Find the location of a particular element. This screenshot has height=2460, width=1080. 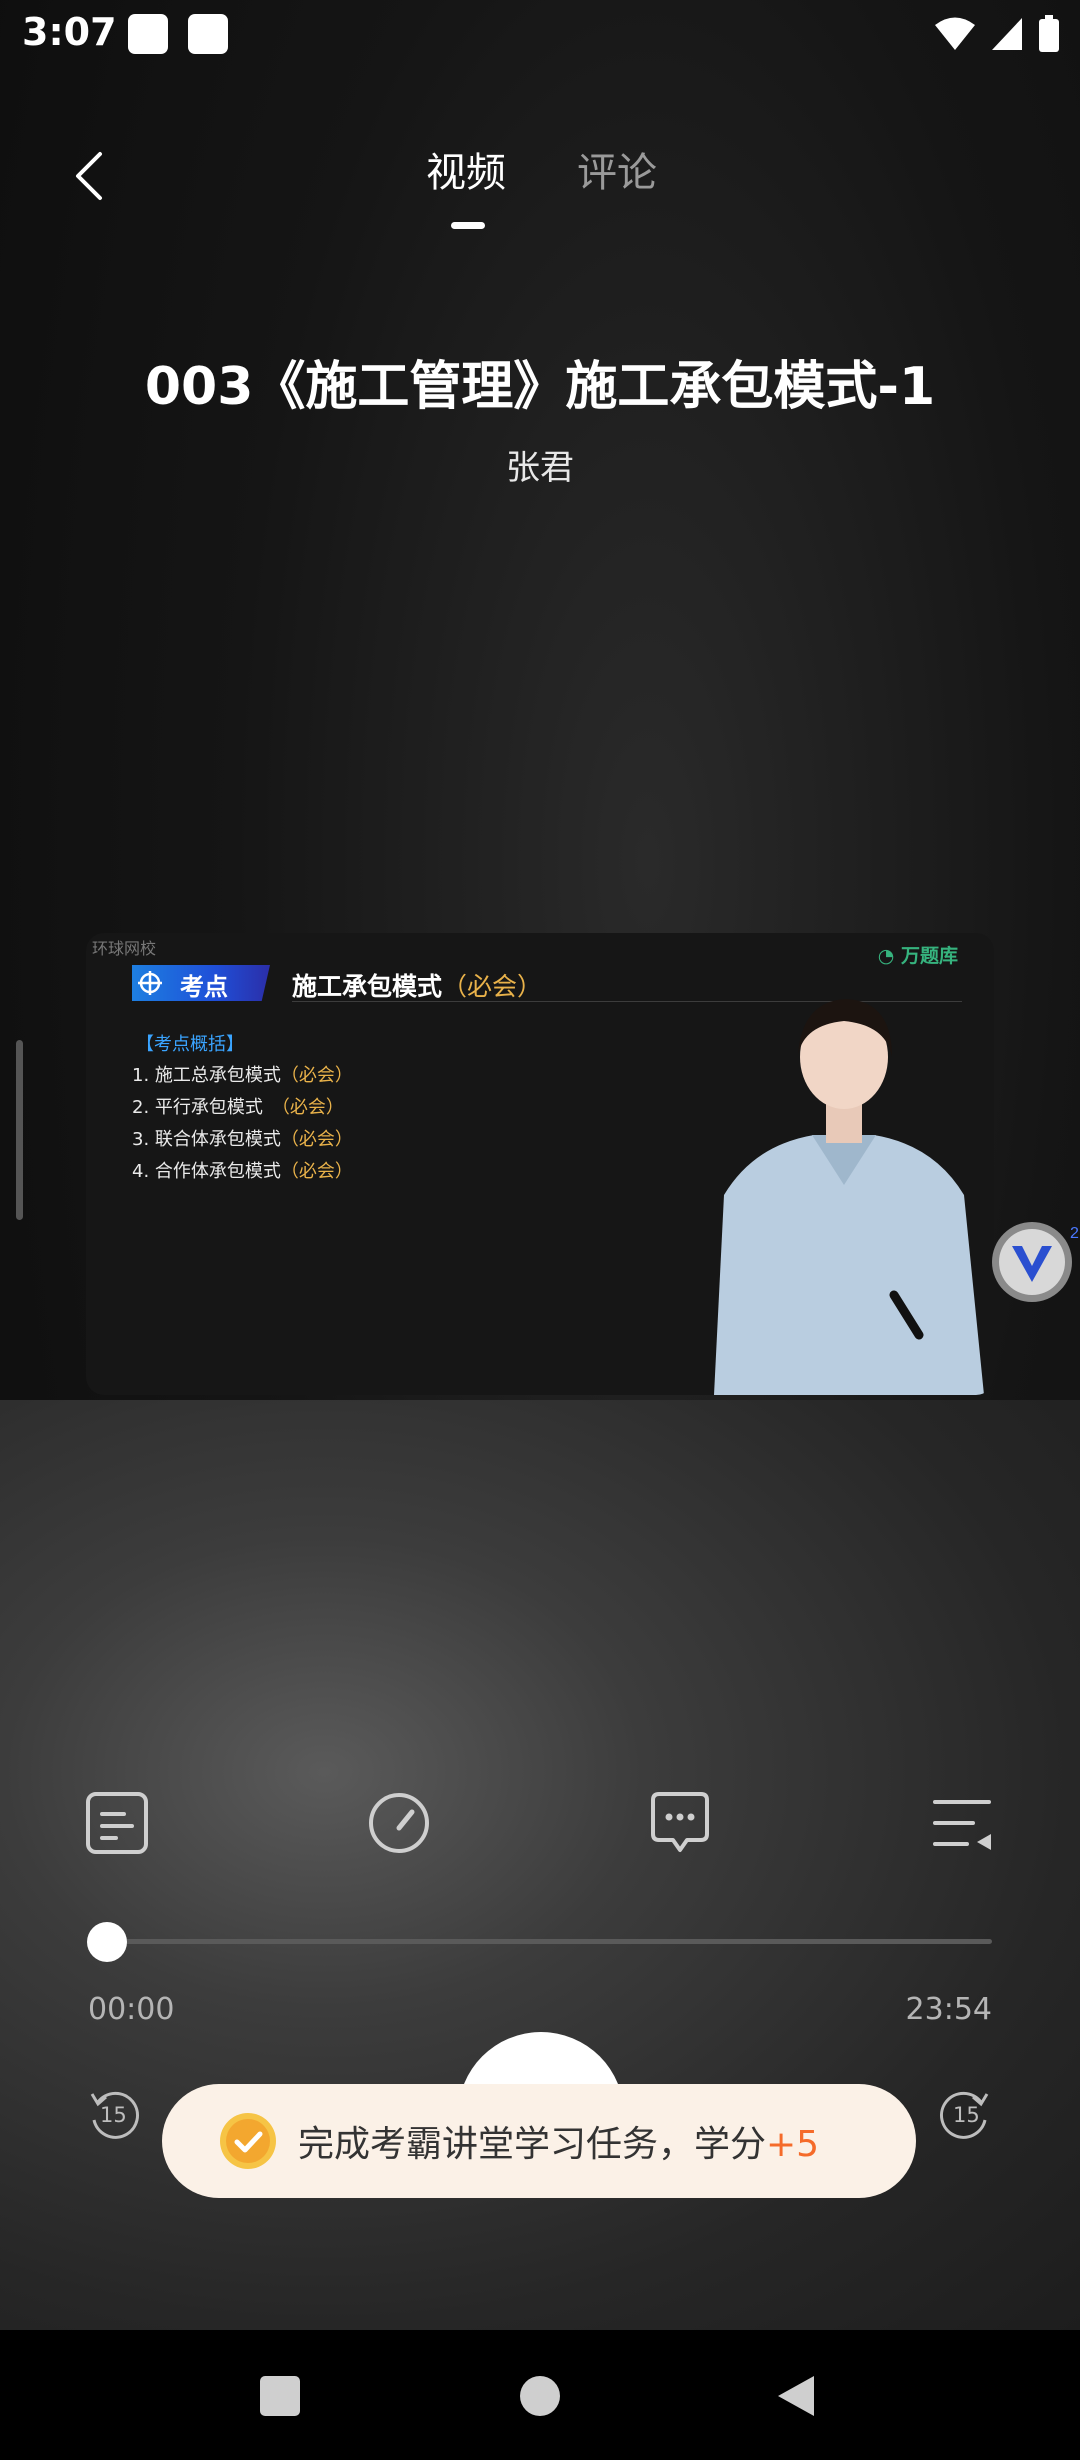

progress-track is located at coordinates (549, 1941).